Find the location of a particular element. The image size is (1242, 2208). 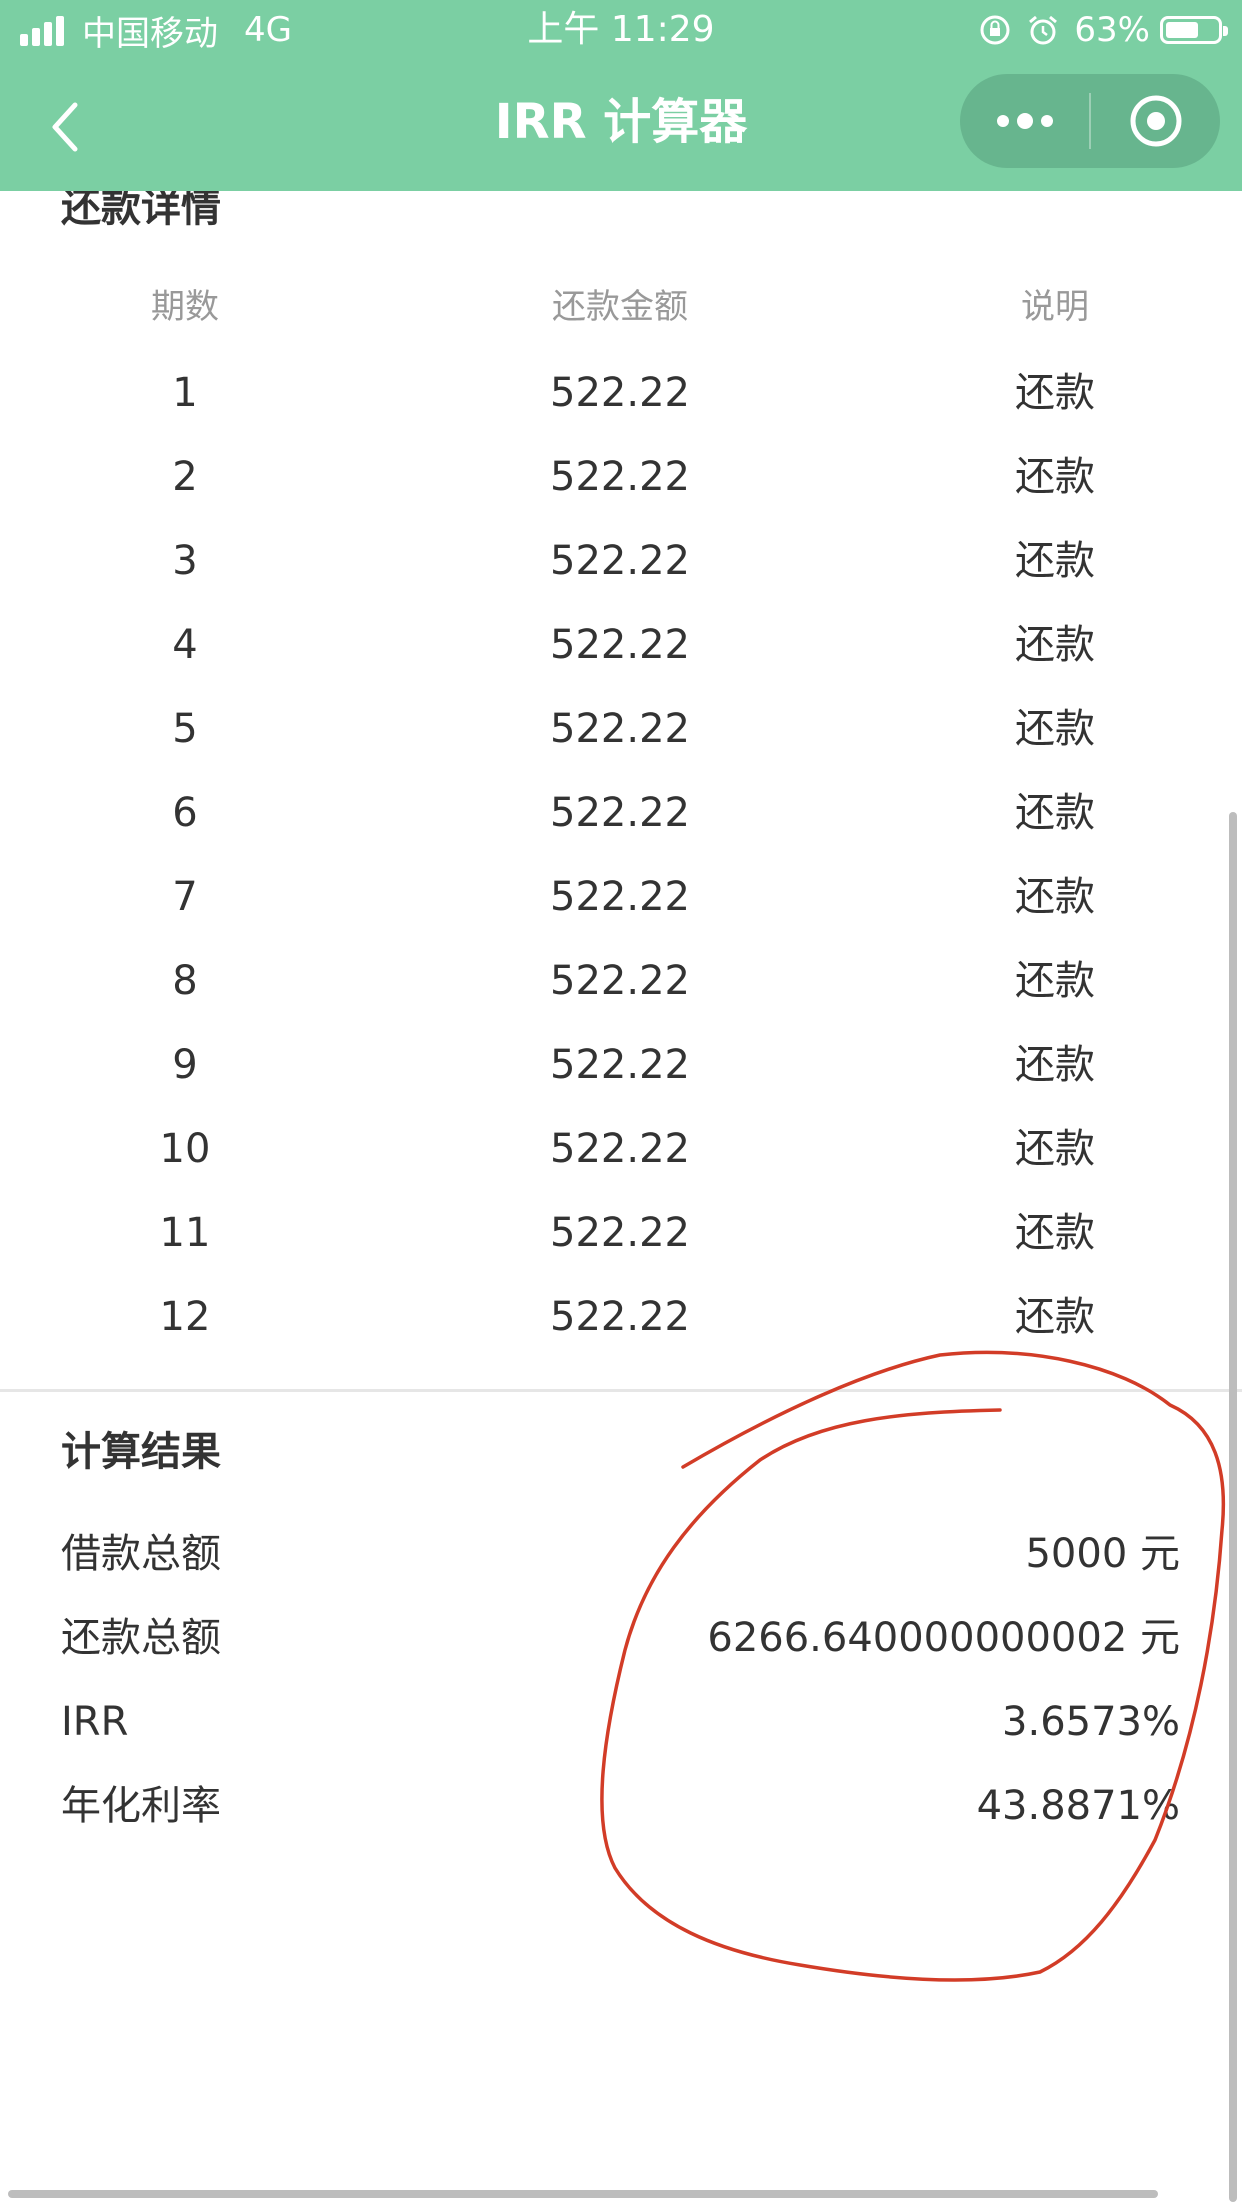

target-circle-icon is located at coordinates (1155, 121).